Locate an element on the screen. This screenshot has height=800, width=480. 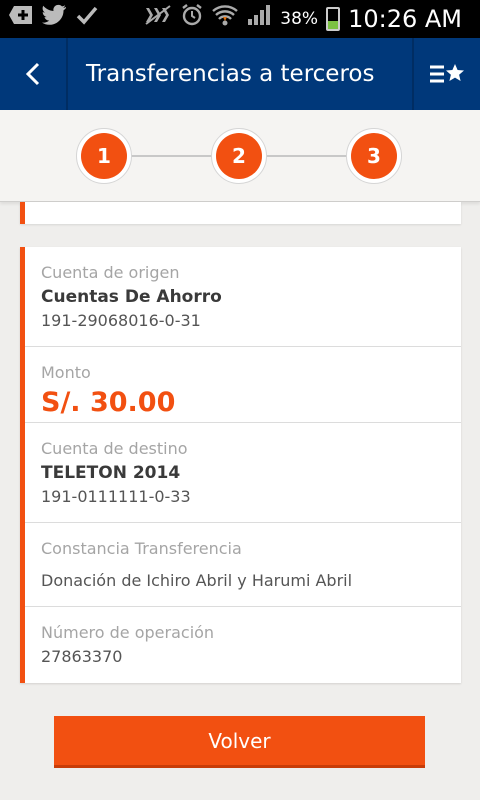
clock: 10:26 AM is located at coordinates (405, 19).